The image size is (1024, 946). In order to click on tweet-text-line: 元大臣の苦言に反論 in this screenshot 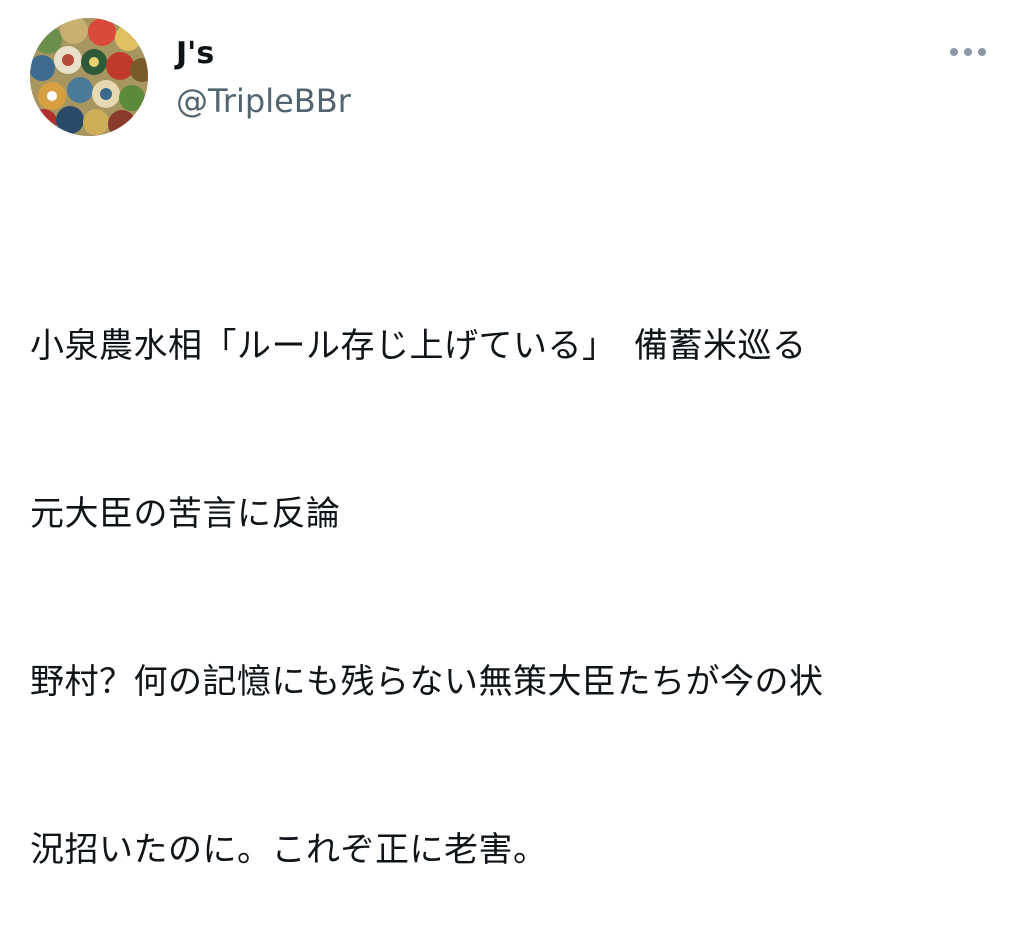, I will do `click(185, 514)`.